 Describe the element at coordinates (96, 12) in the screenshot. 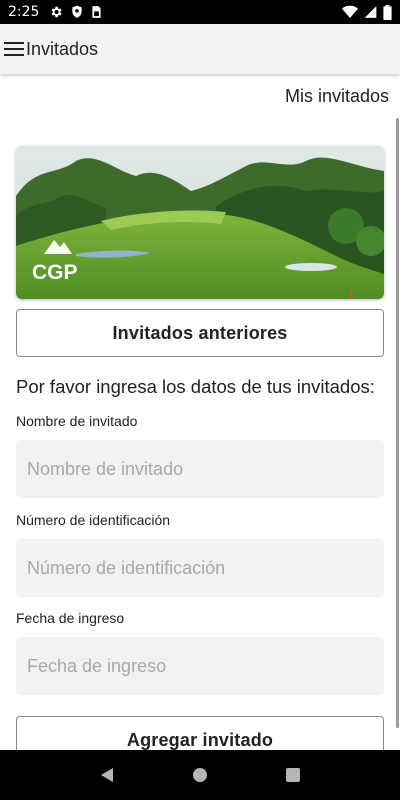

I see `sim-card-icon` at that location.